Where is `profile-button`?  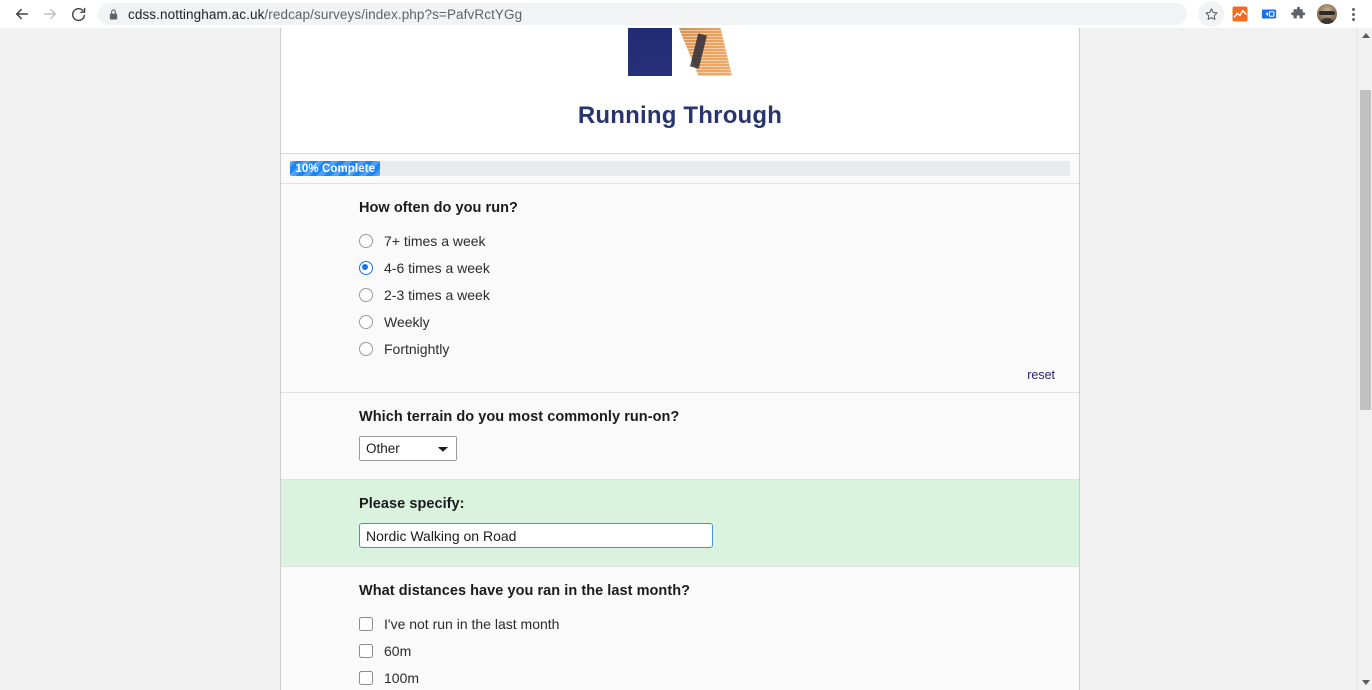
profile-button is located at coordinates (1327, 14).